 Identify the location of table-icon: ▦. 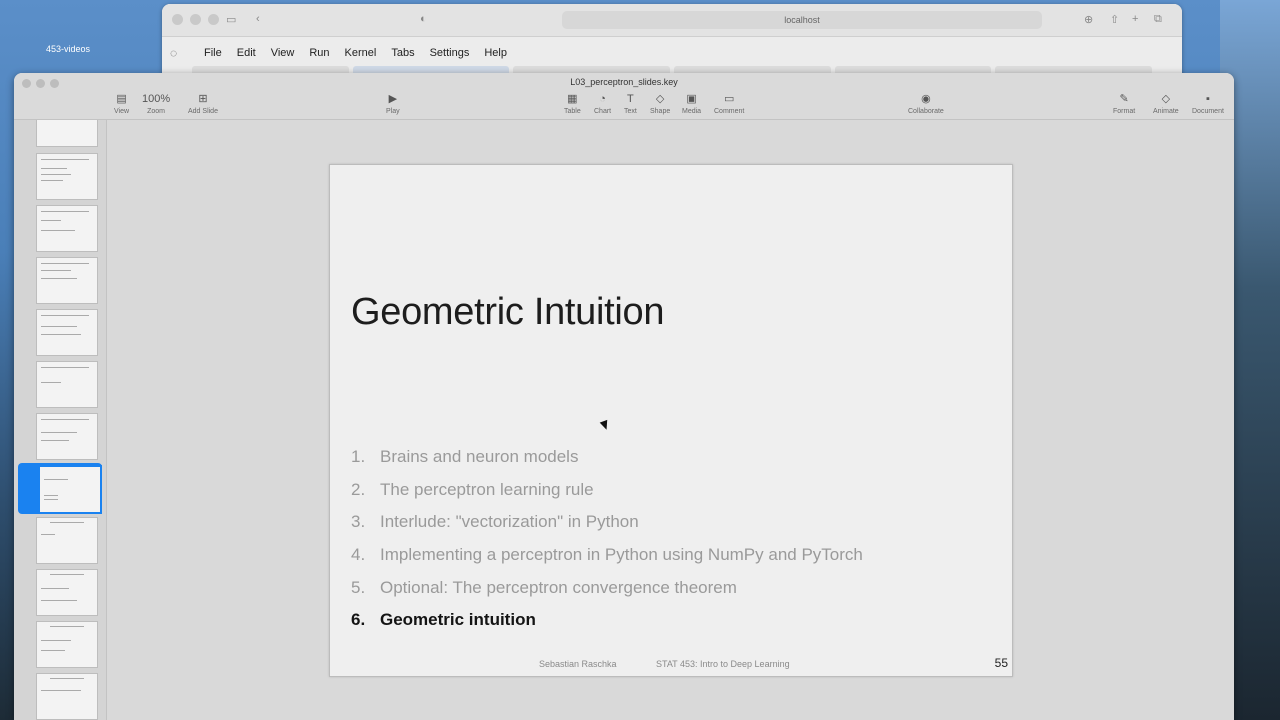
(572, 99).